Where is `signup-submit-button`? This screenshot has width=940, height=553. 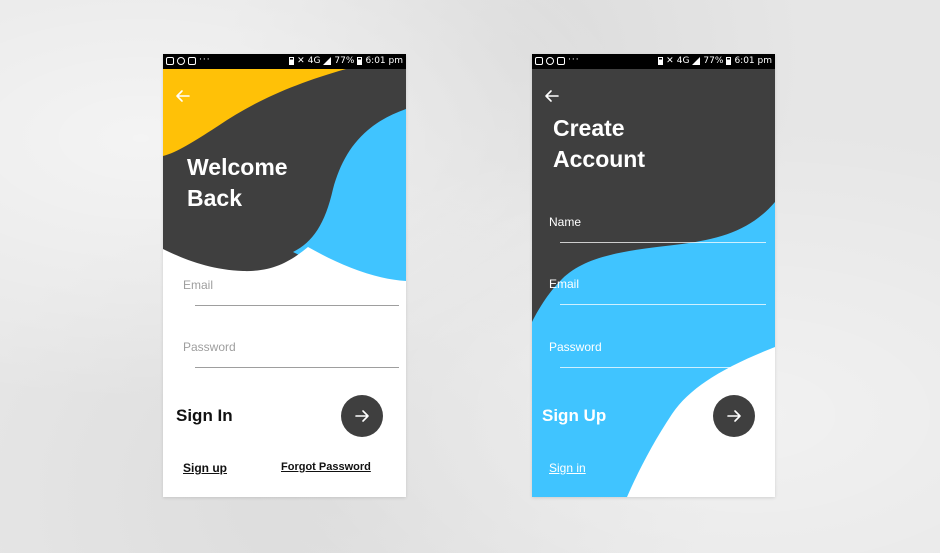
signup-submit-button is located at coordinates (734, 416).